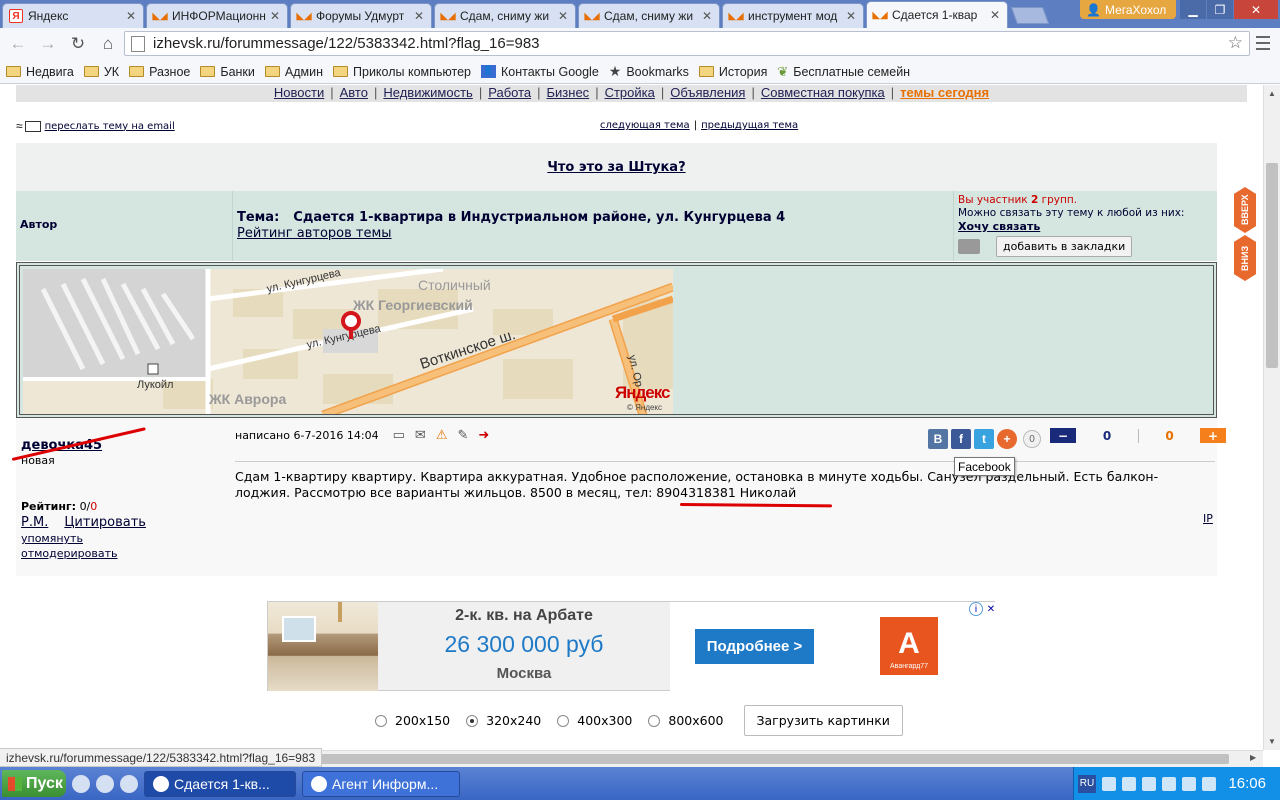  Describe the element at coordinates (1193, 9) in the screenshot. I see `minimize-button: ▁` at that location.